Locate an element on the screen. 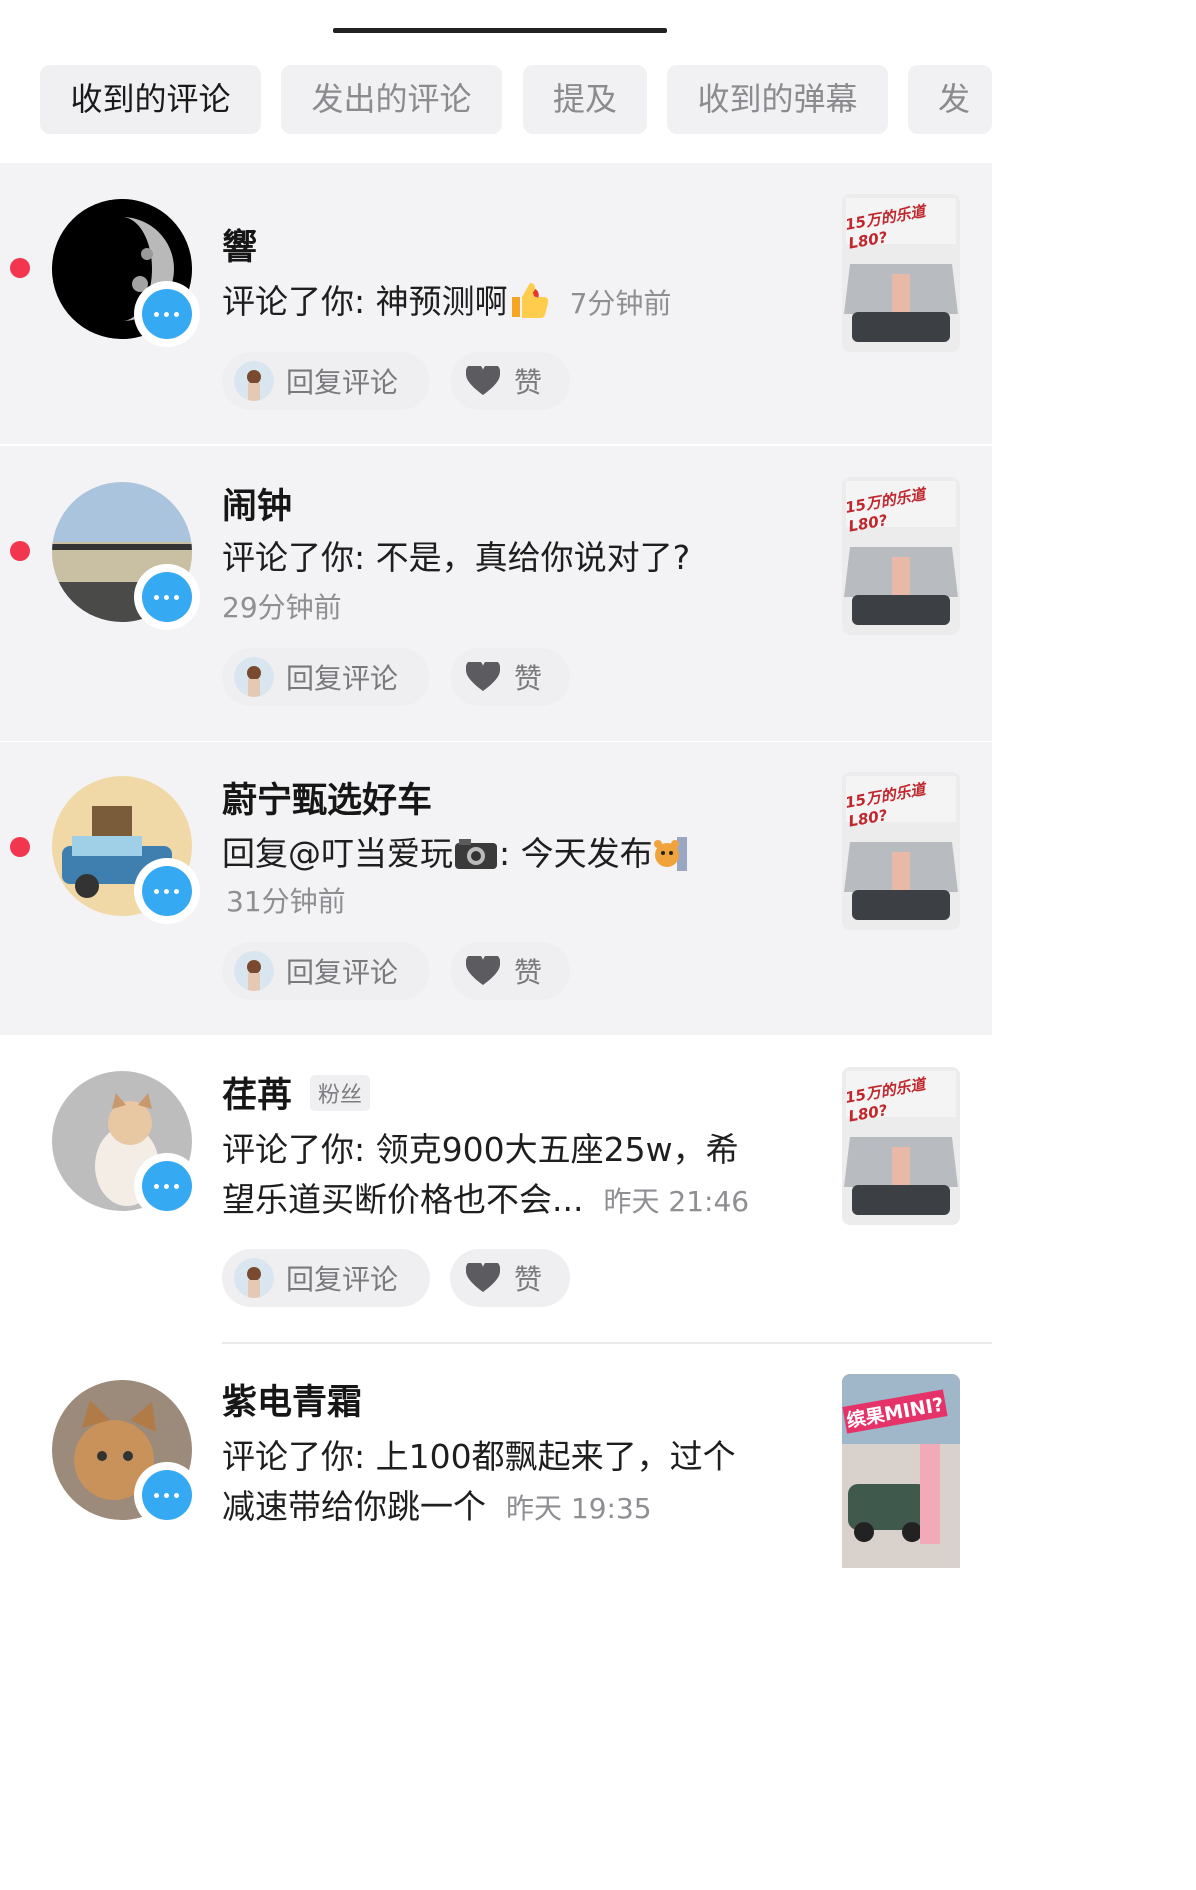  divider is located at coordinates (607, 1343).